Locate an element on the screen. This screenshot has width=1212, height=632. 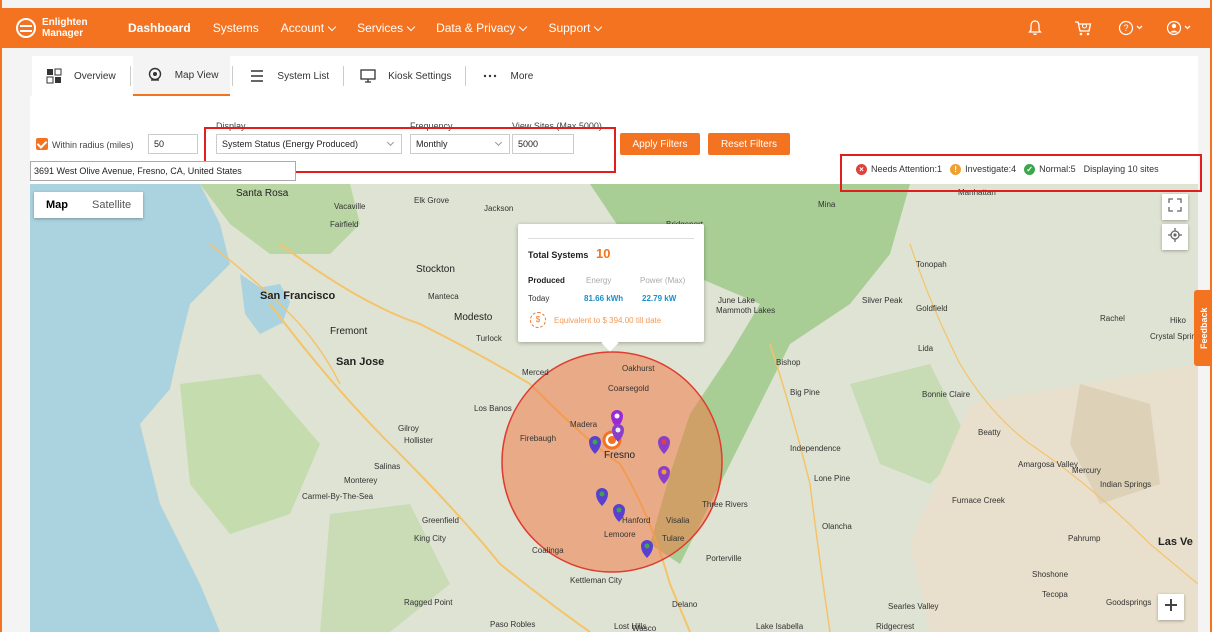
nav-support: Support is located at coordinates (575, 28).